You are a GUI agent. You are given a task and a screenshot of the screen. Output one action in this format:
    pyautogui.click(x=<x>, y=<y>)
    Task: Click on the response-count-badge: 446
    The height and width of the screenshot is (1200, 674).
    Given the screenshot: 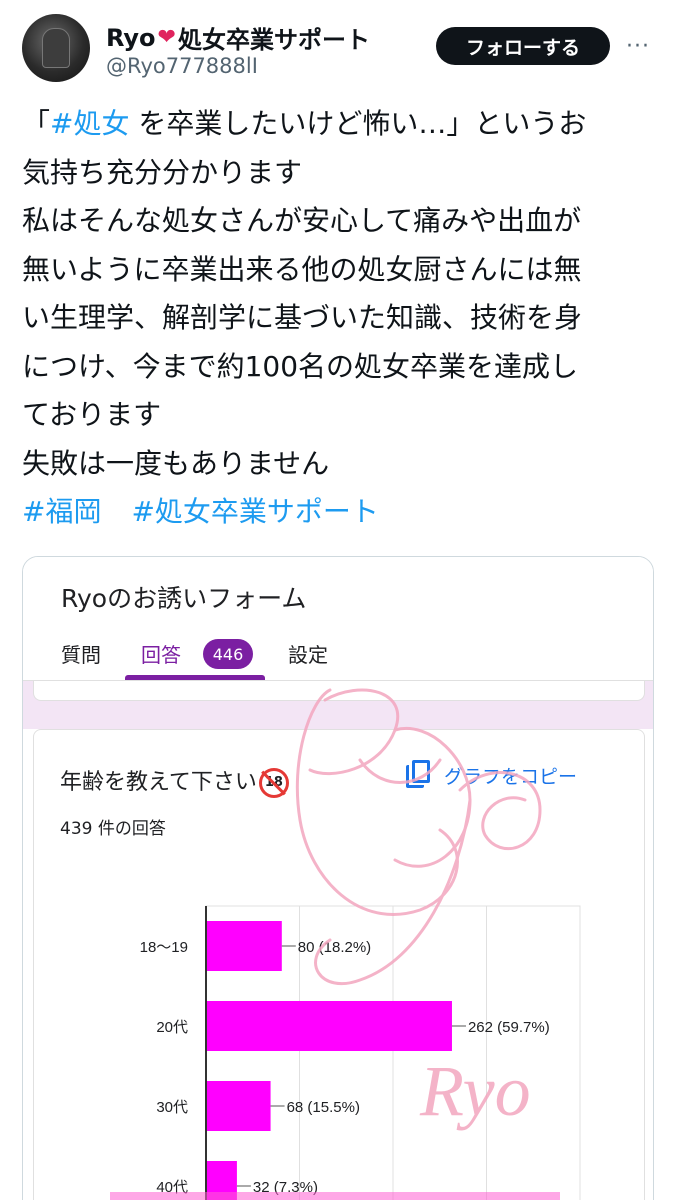 What is the action you would take?
    pyautogui.click(x=228, y=654)
    